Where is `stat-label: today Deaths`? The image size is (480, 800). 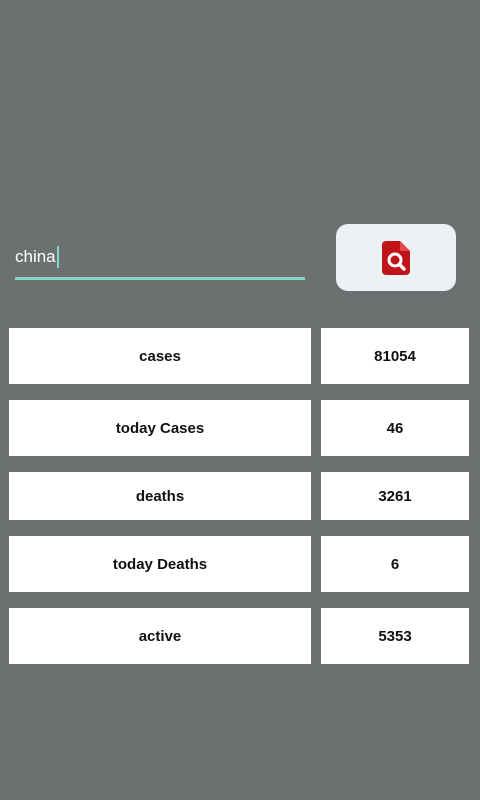
stat-label: today Deaths is located at coordinates (160, 564).